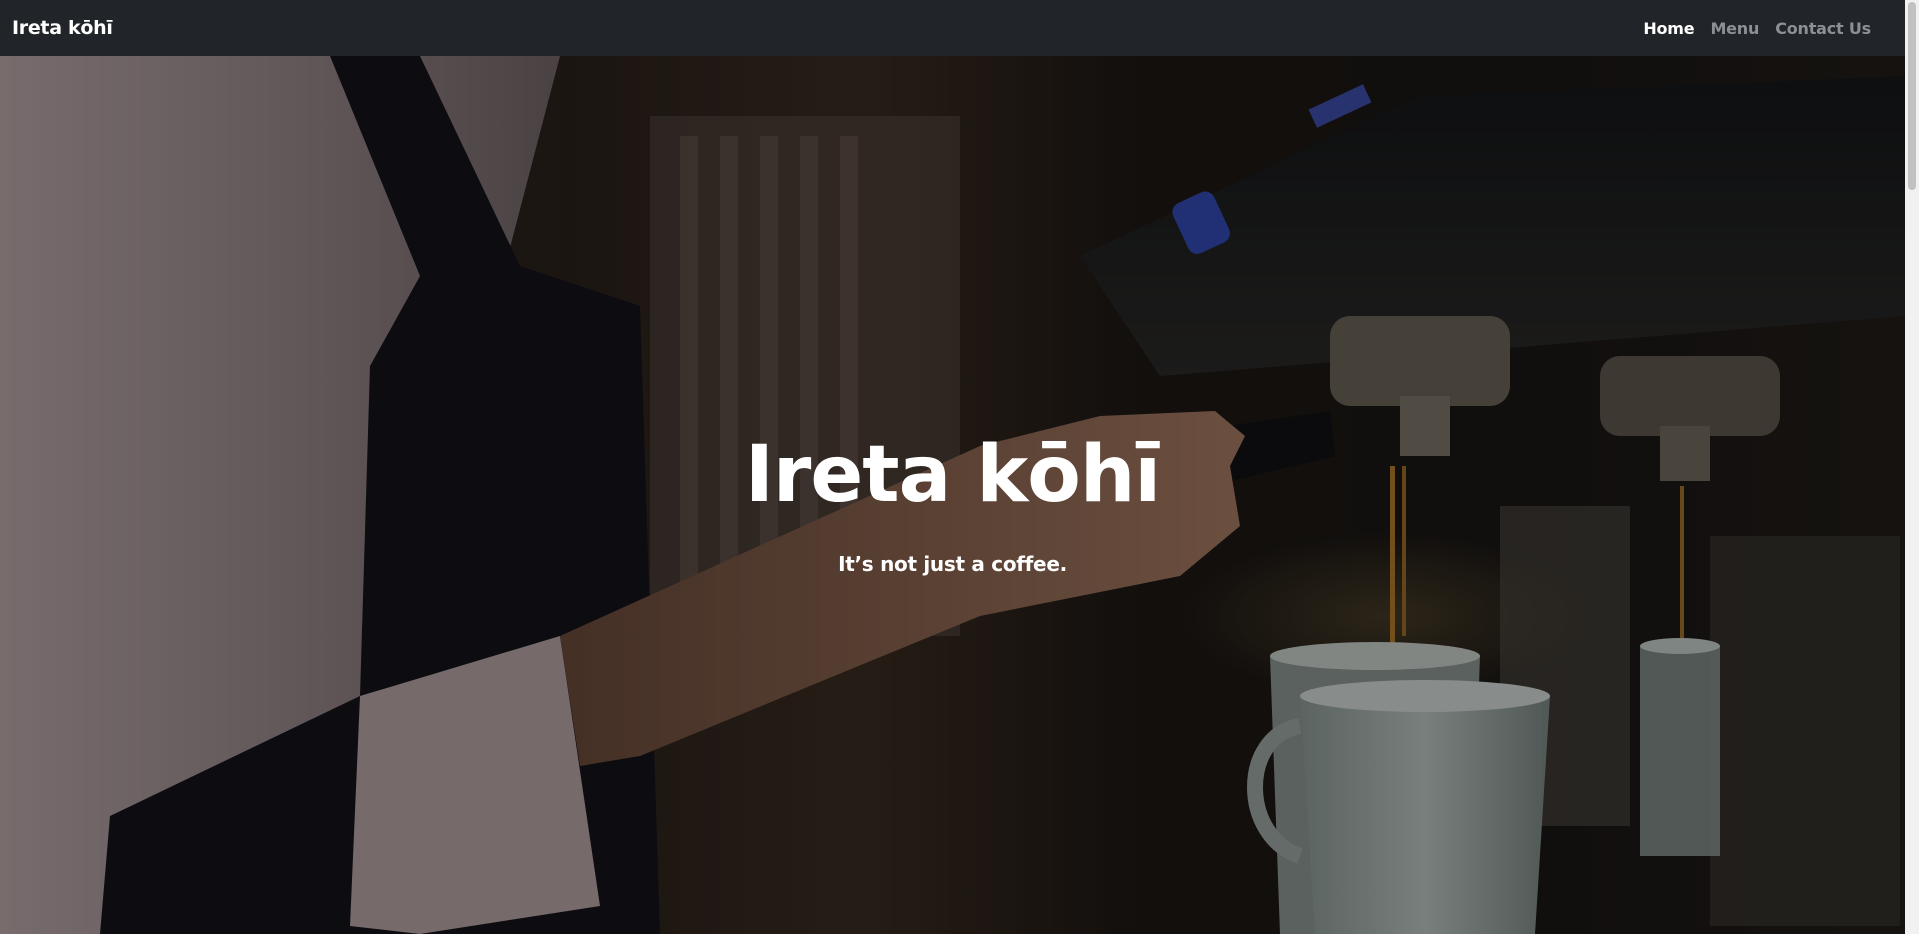 This screenshot has height=934, width=1919. What do you see at coordinates (62, 28) in the screenshot?
I see `brand-link: Ireta kōhī` at bounding box center [62, 28].